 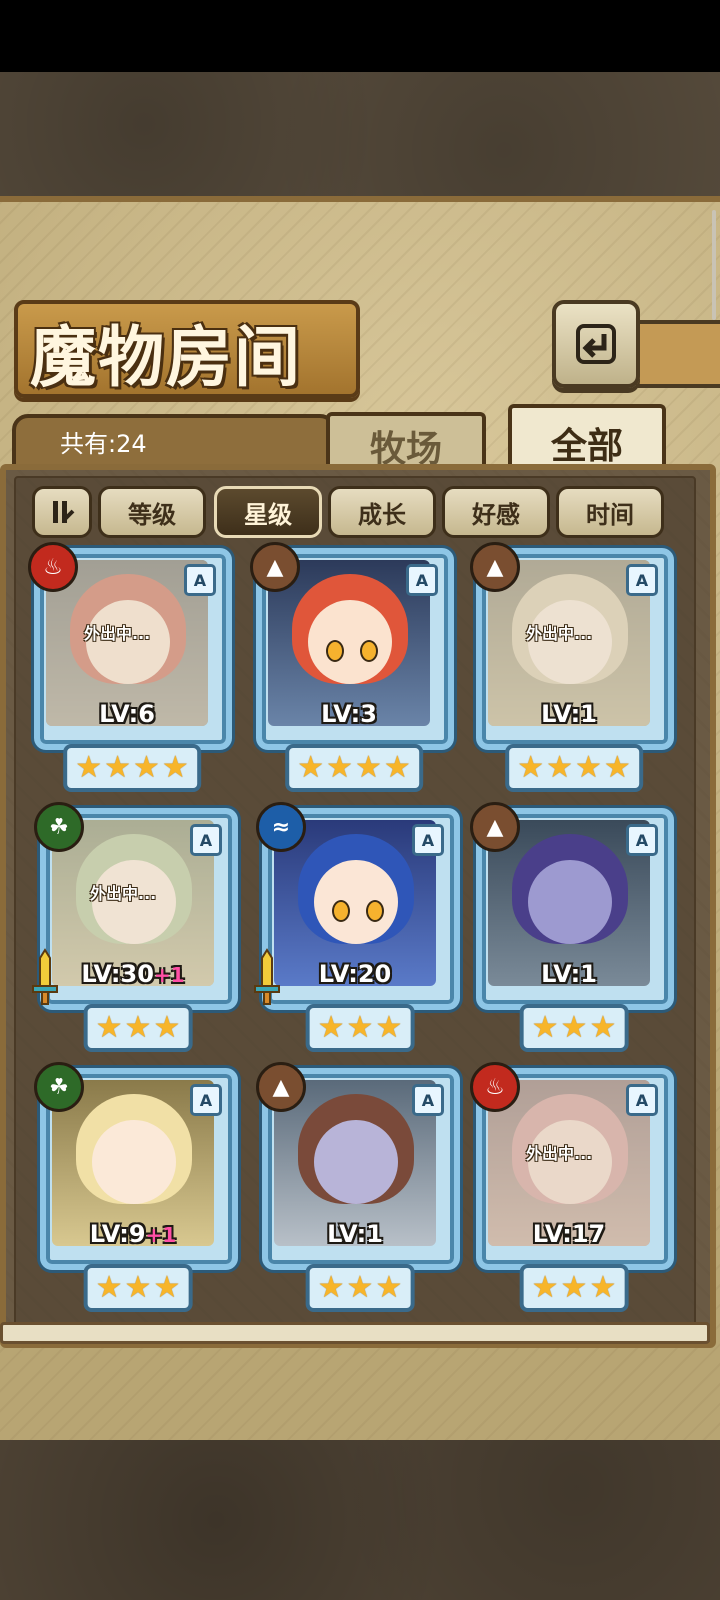 What do you see at coordinates (352, 667) in the screenshot?
I see `monster-card: ▲ A LV:3 ★ ★ ★ ★` at bounding box center [352, 667].